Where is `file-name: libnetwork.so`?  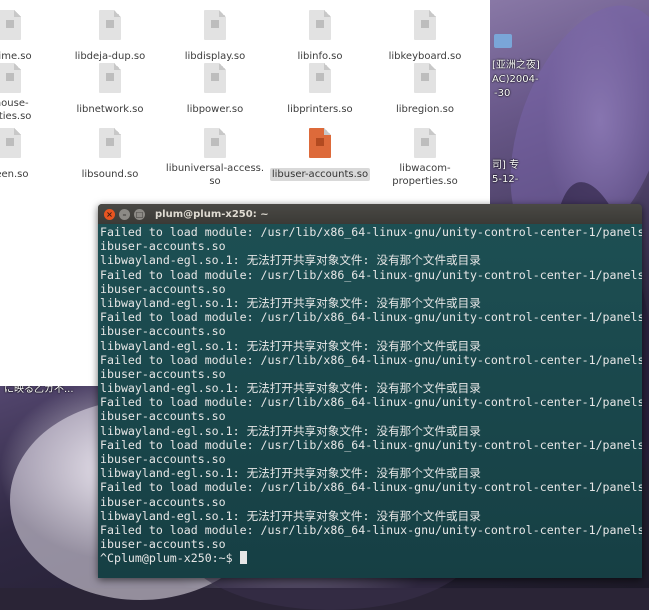 file-name: libnetwork.so is located at coordinates (110, 109).